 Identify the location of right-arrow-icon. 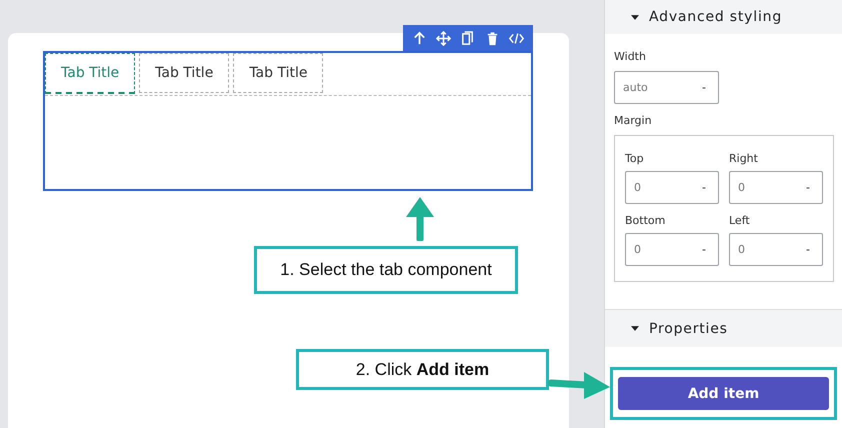
(580, 385).